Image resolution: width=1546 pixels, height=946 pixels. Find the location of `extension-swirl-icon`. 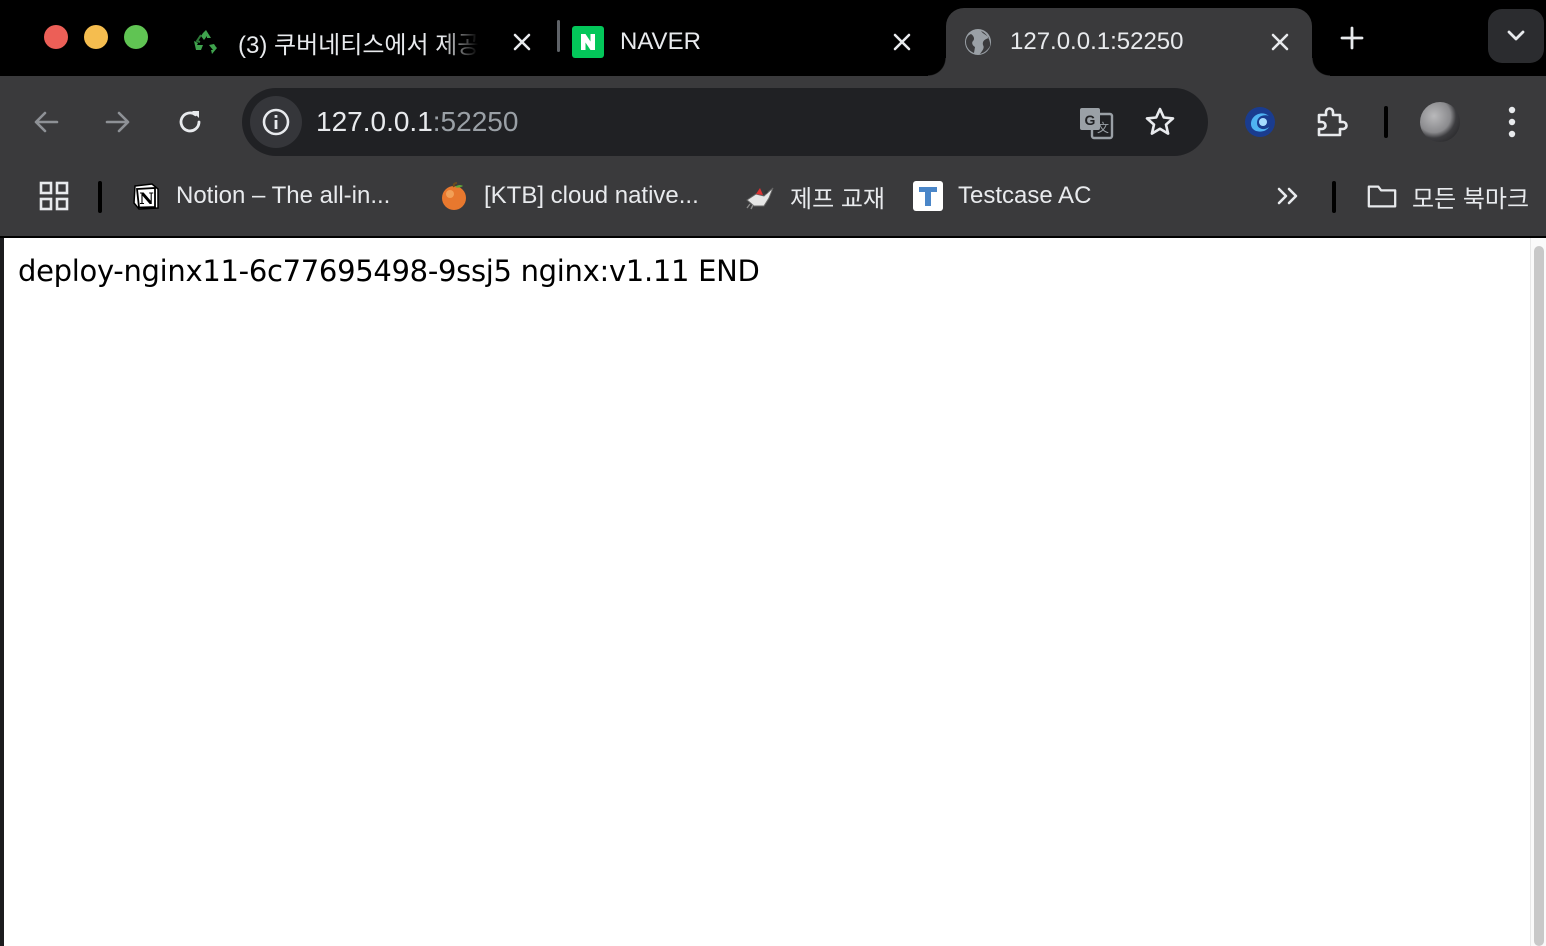

extension-swirl-icon is located at coordinates (1260, 122).